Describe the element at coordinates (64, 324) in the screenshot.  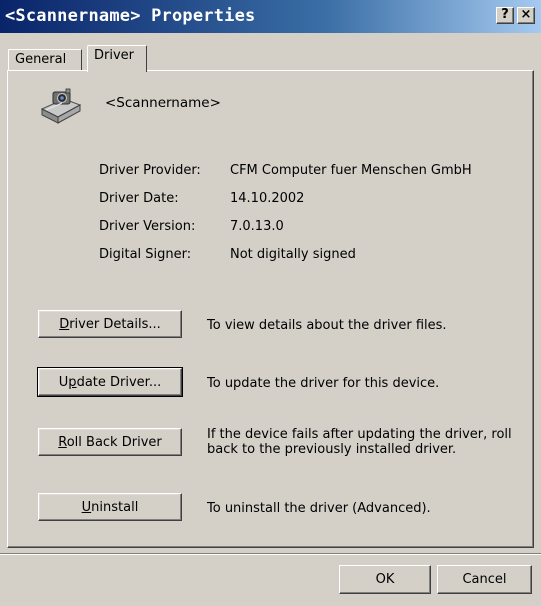
I see `driver-details-accesskey: D` at that location.